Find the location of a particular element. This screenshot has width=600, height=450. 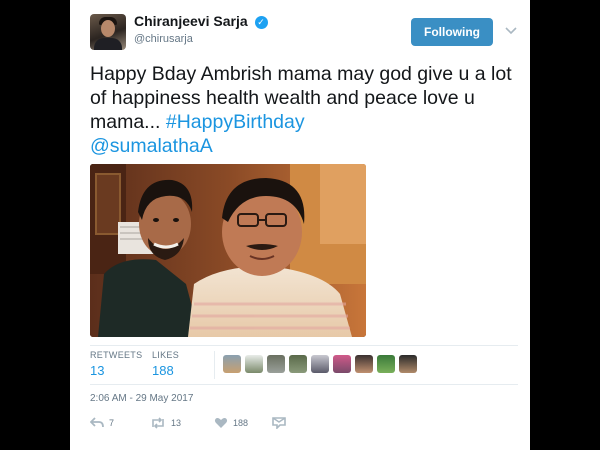

reply-button: 7 is located at coordinates (102, 423).